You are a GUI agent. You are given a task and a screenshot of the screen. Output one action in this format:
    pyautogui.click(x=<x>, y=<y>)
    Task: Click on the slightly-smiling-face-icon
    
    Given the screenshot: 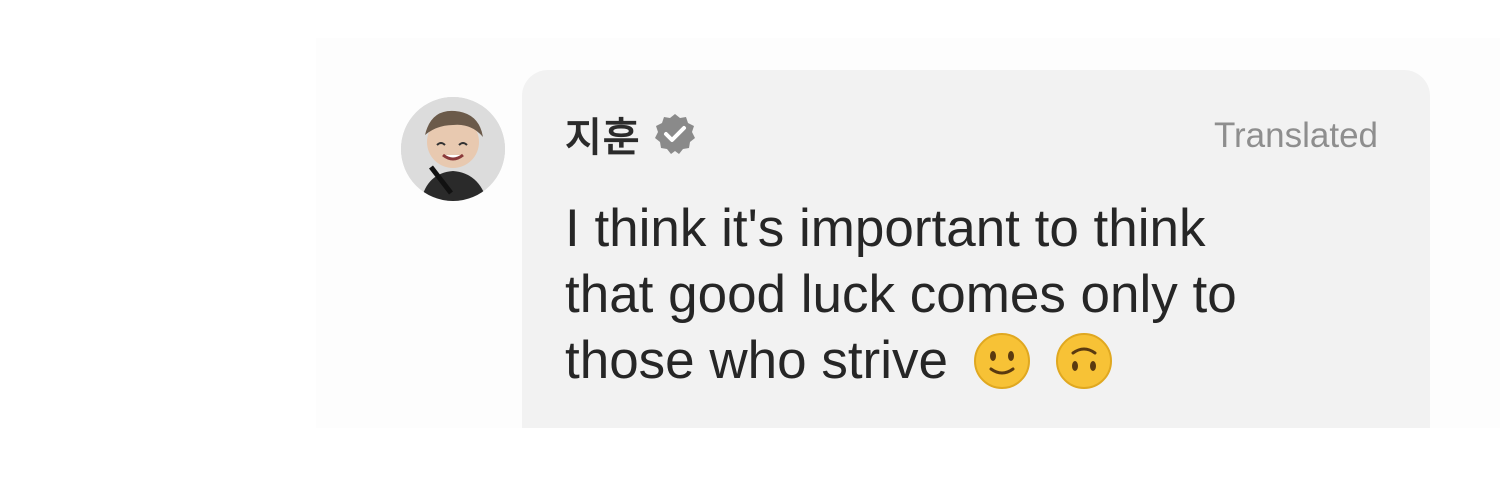 What is the action you would take?
    pyautogui.click(x=1002, y=361)
    